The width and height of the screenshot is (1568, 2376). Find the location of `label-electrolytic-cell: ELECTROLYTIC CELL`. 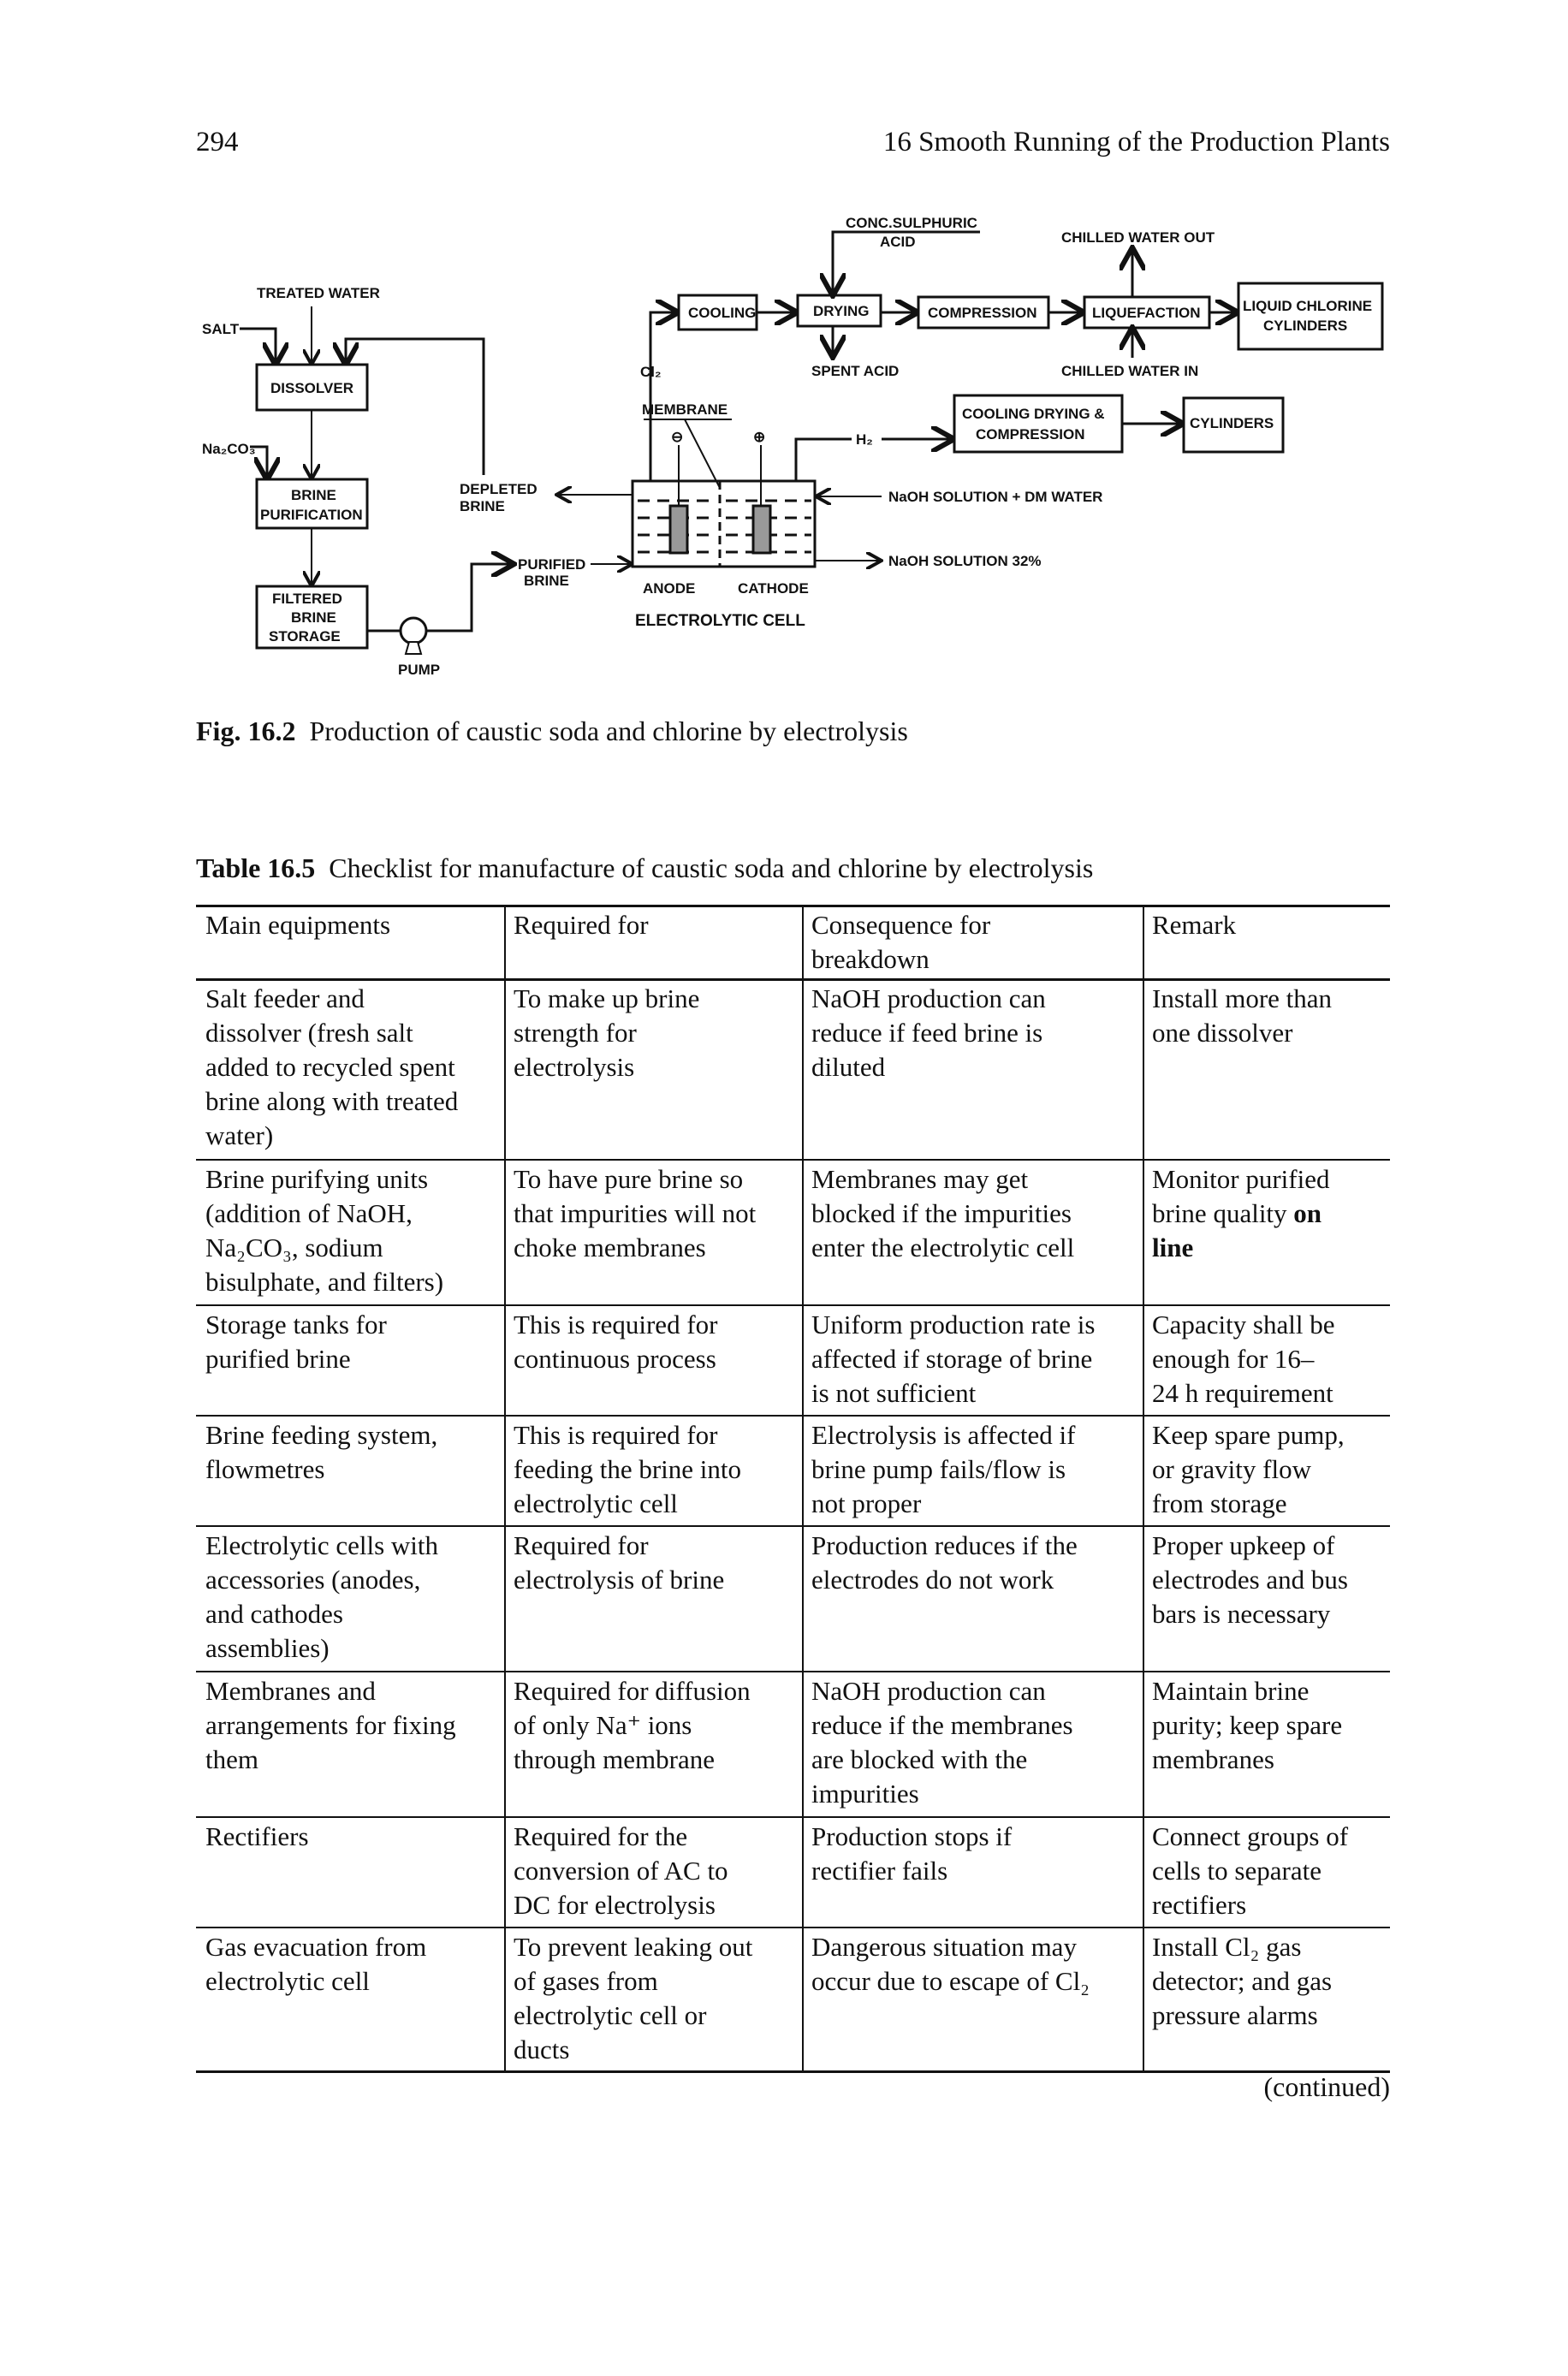

label-electrolytic-cell: ELECTROLYTIC CELL is located at coordinates (720, 621).